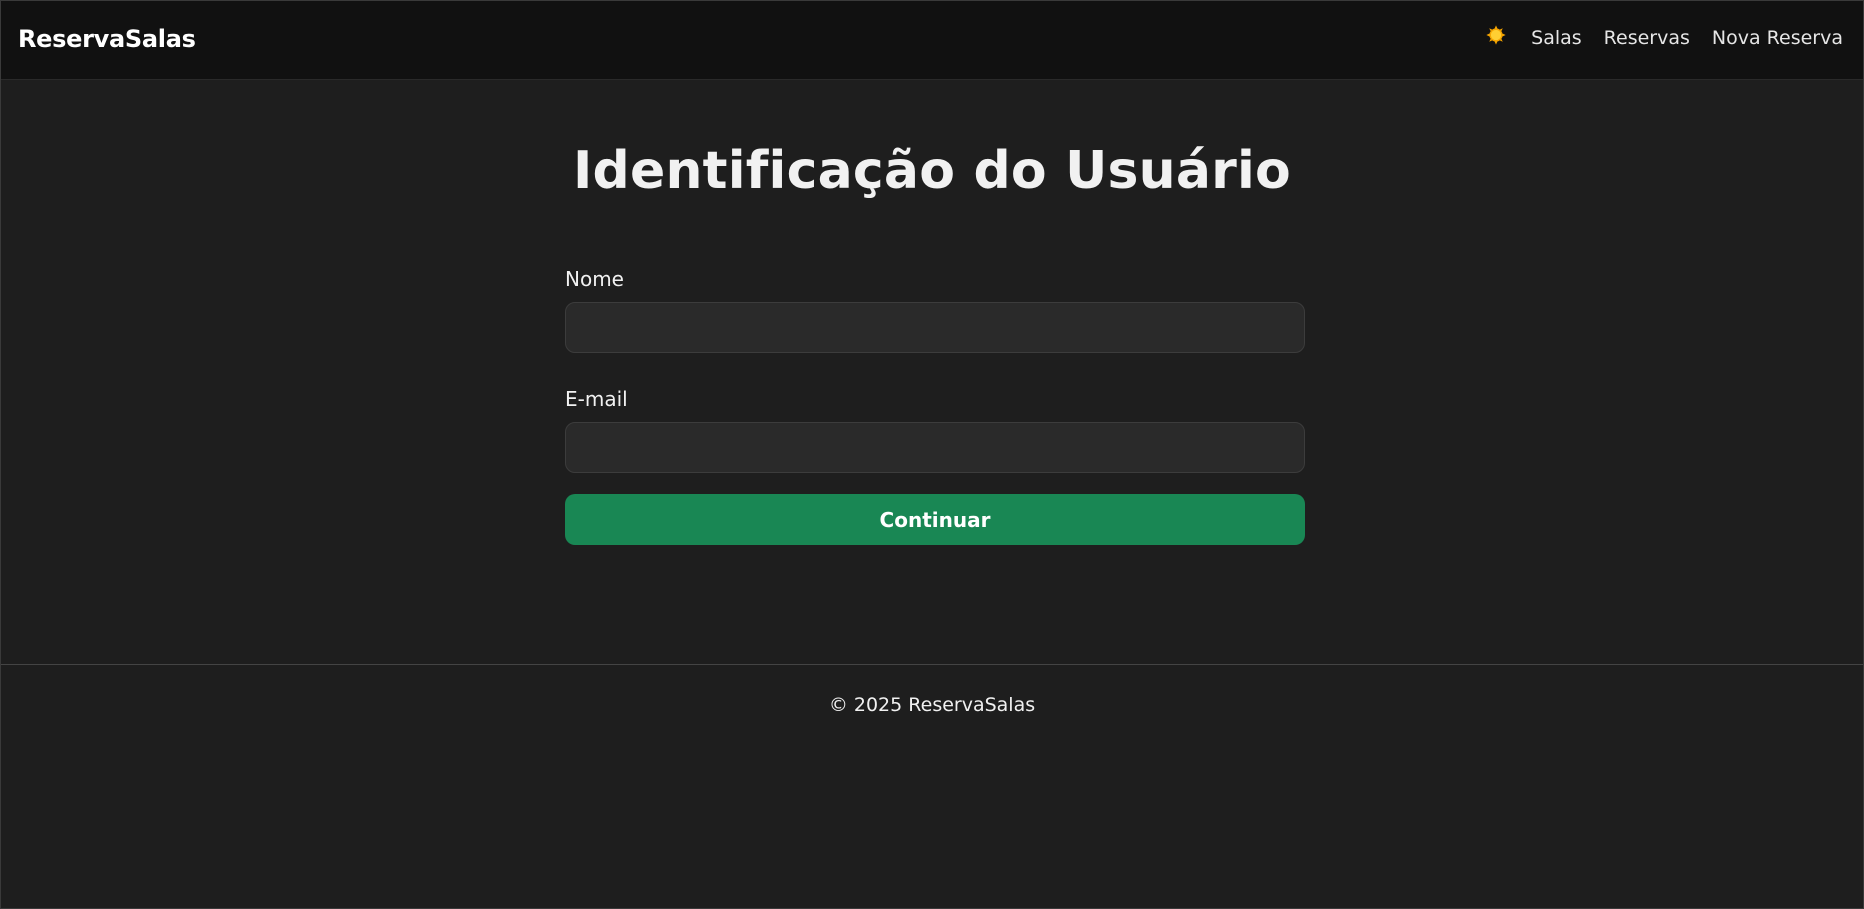 This screenshot has width=1864, height=909. What do you see at coordinates (932, 40) in the screenshot?
I see `top-navbar: ReservaSalas Salas Reservas Nova Reserva` at bounding box center [932, 40].